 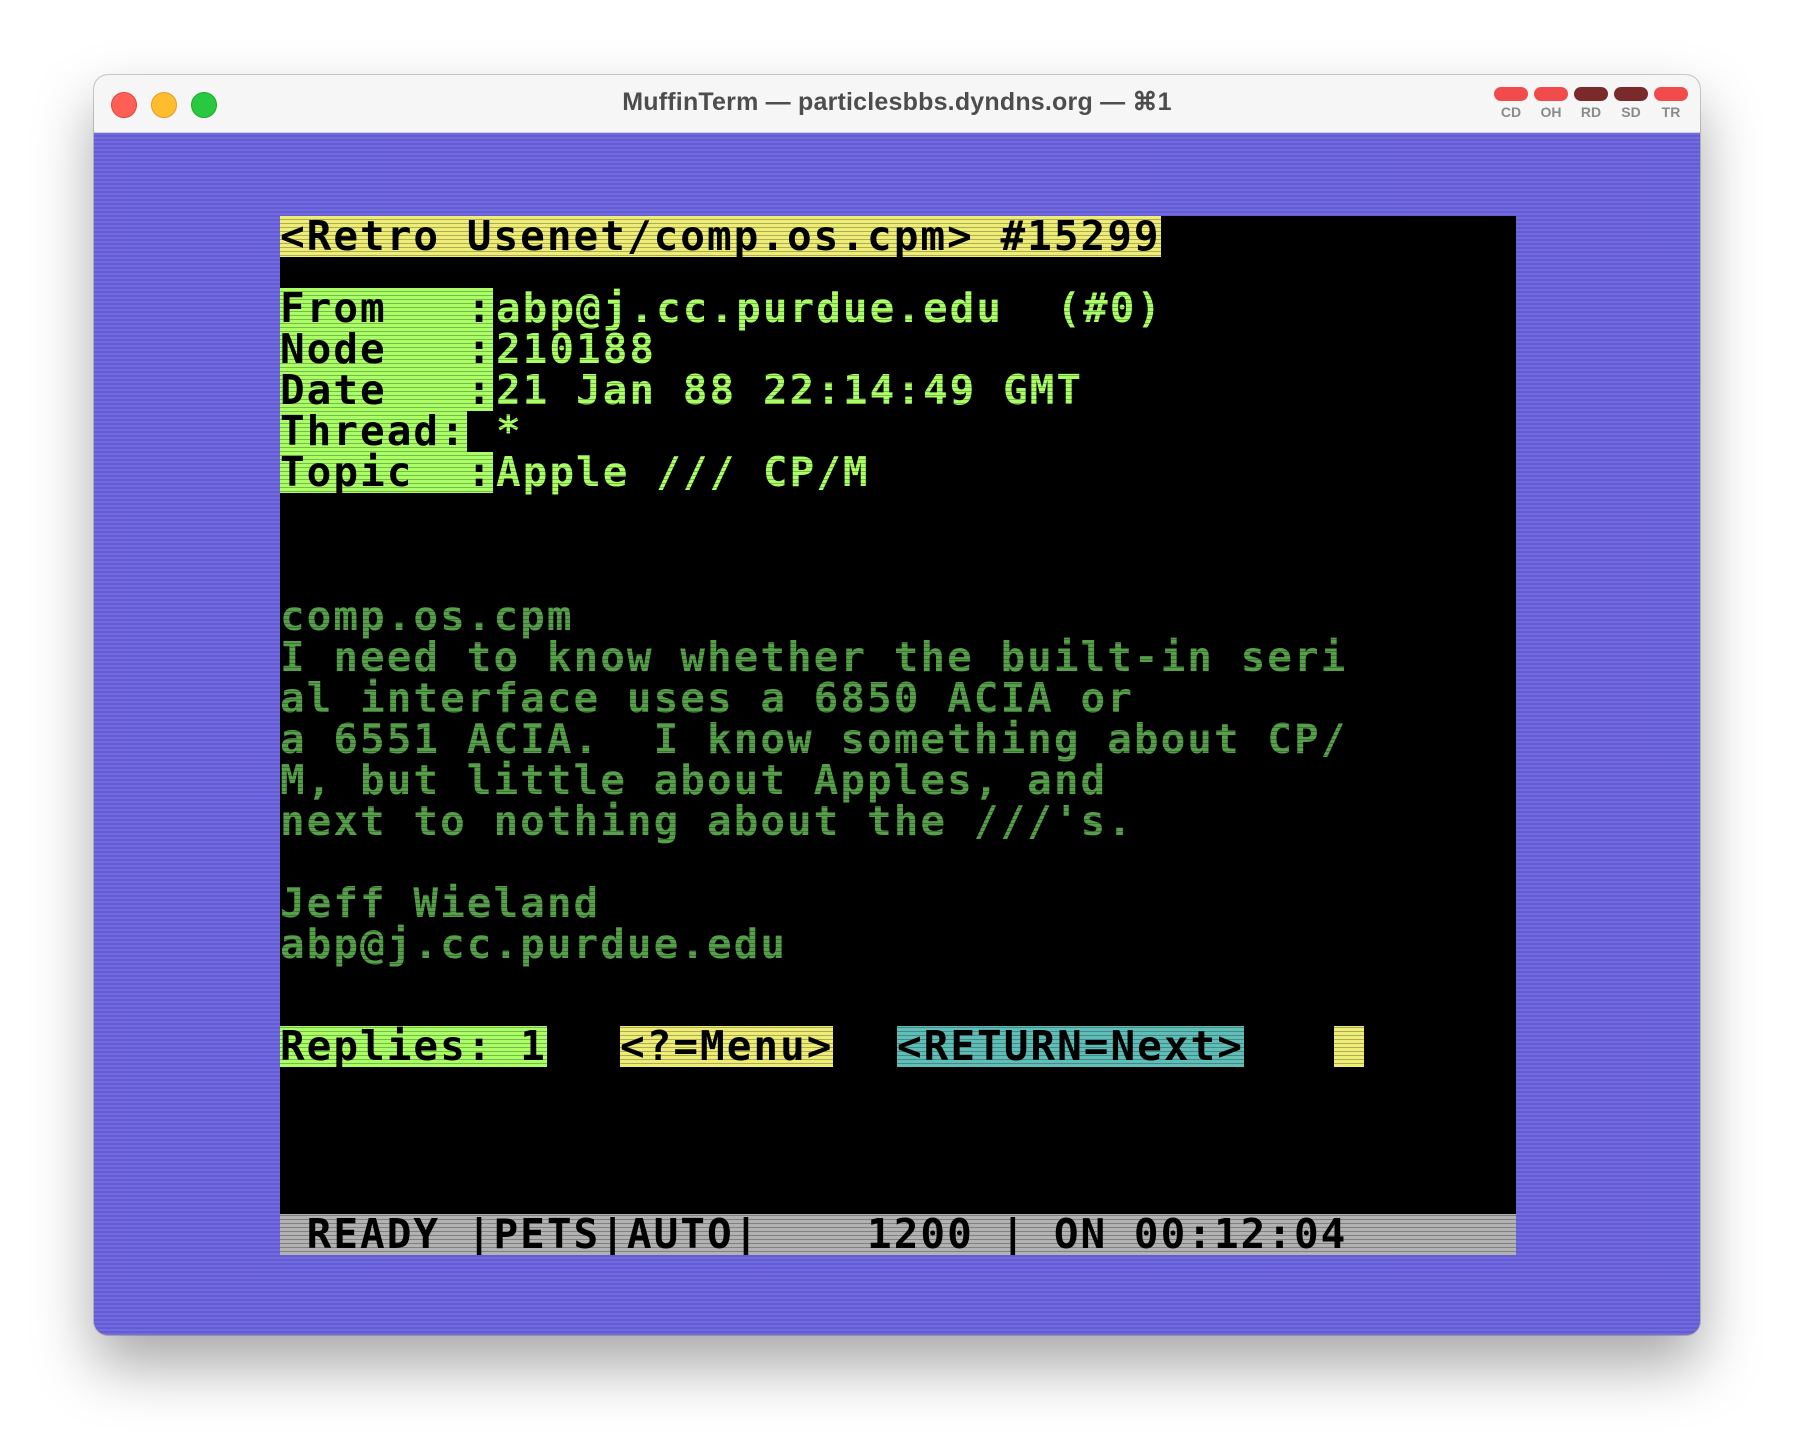 I want to click on led-sd-lamp, so click(x=1631, y=94).